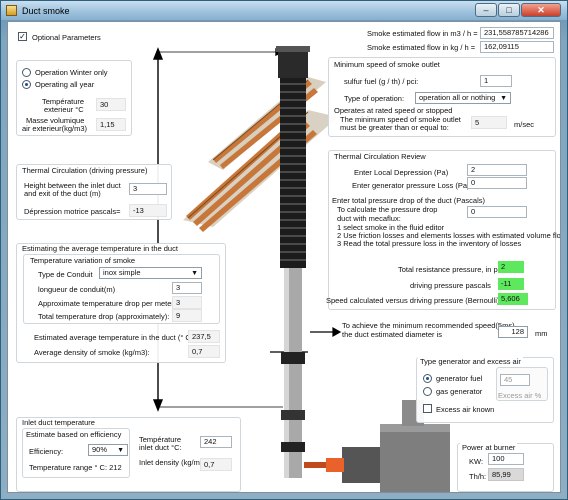 This screenshot has width=568, height=500. Describe the element at coordinates (174, 462) in the screenshot. I see `inlet-density-label: Inlet density (kg/m3):` at that location.